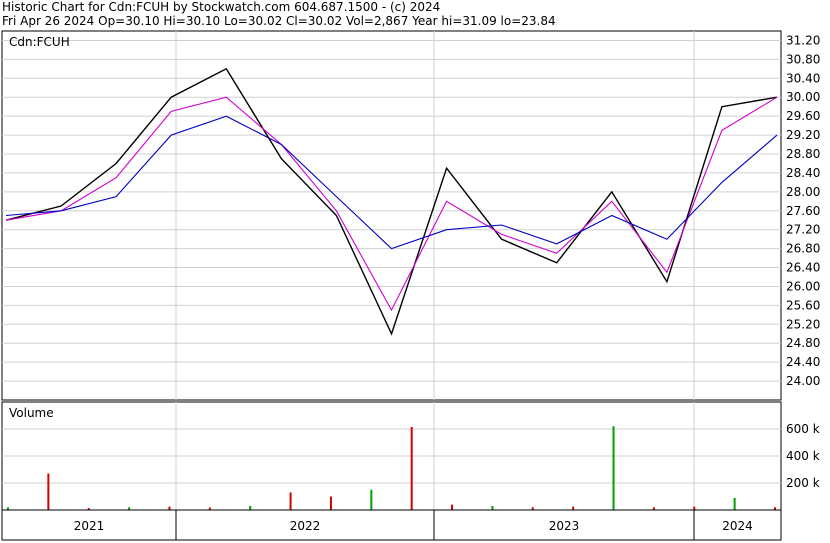 Image resolution: width=830 pixels, height=543 pixels. Describe the element at coordinates (803, 78) in the screenshot. I see `price-tick-label: 30.40` at that location.